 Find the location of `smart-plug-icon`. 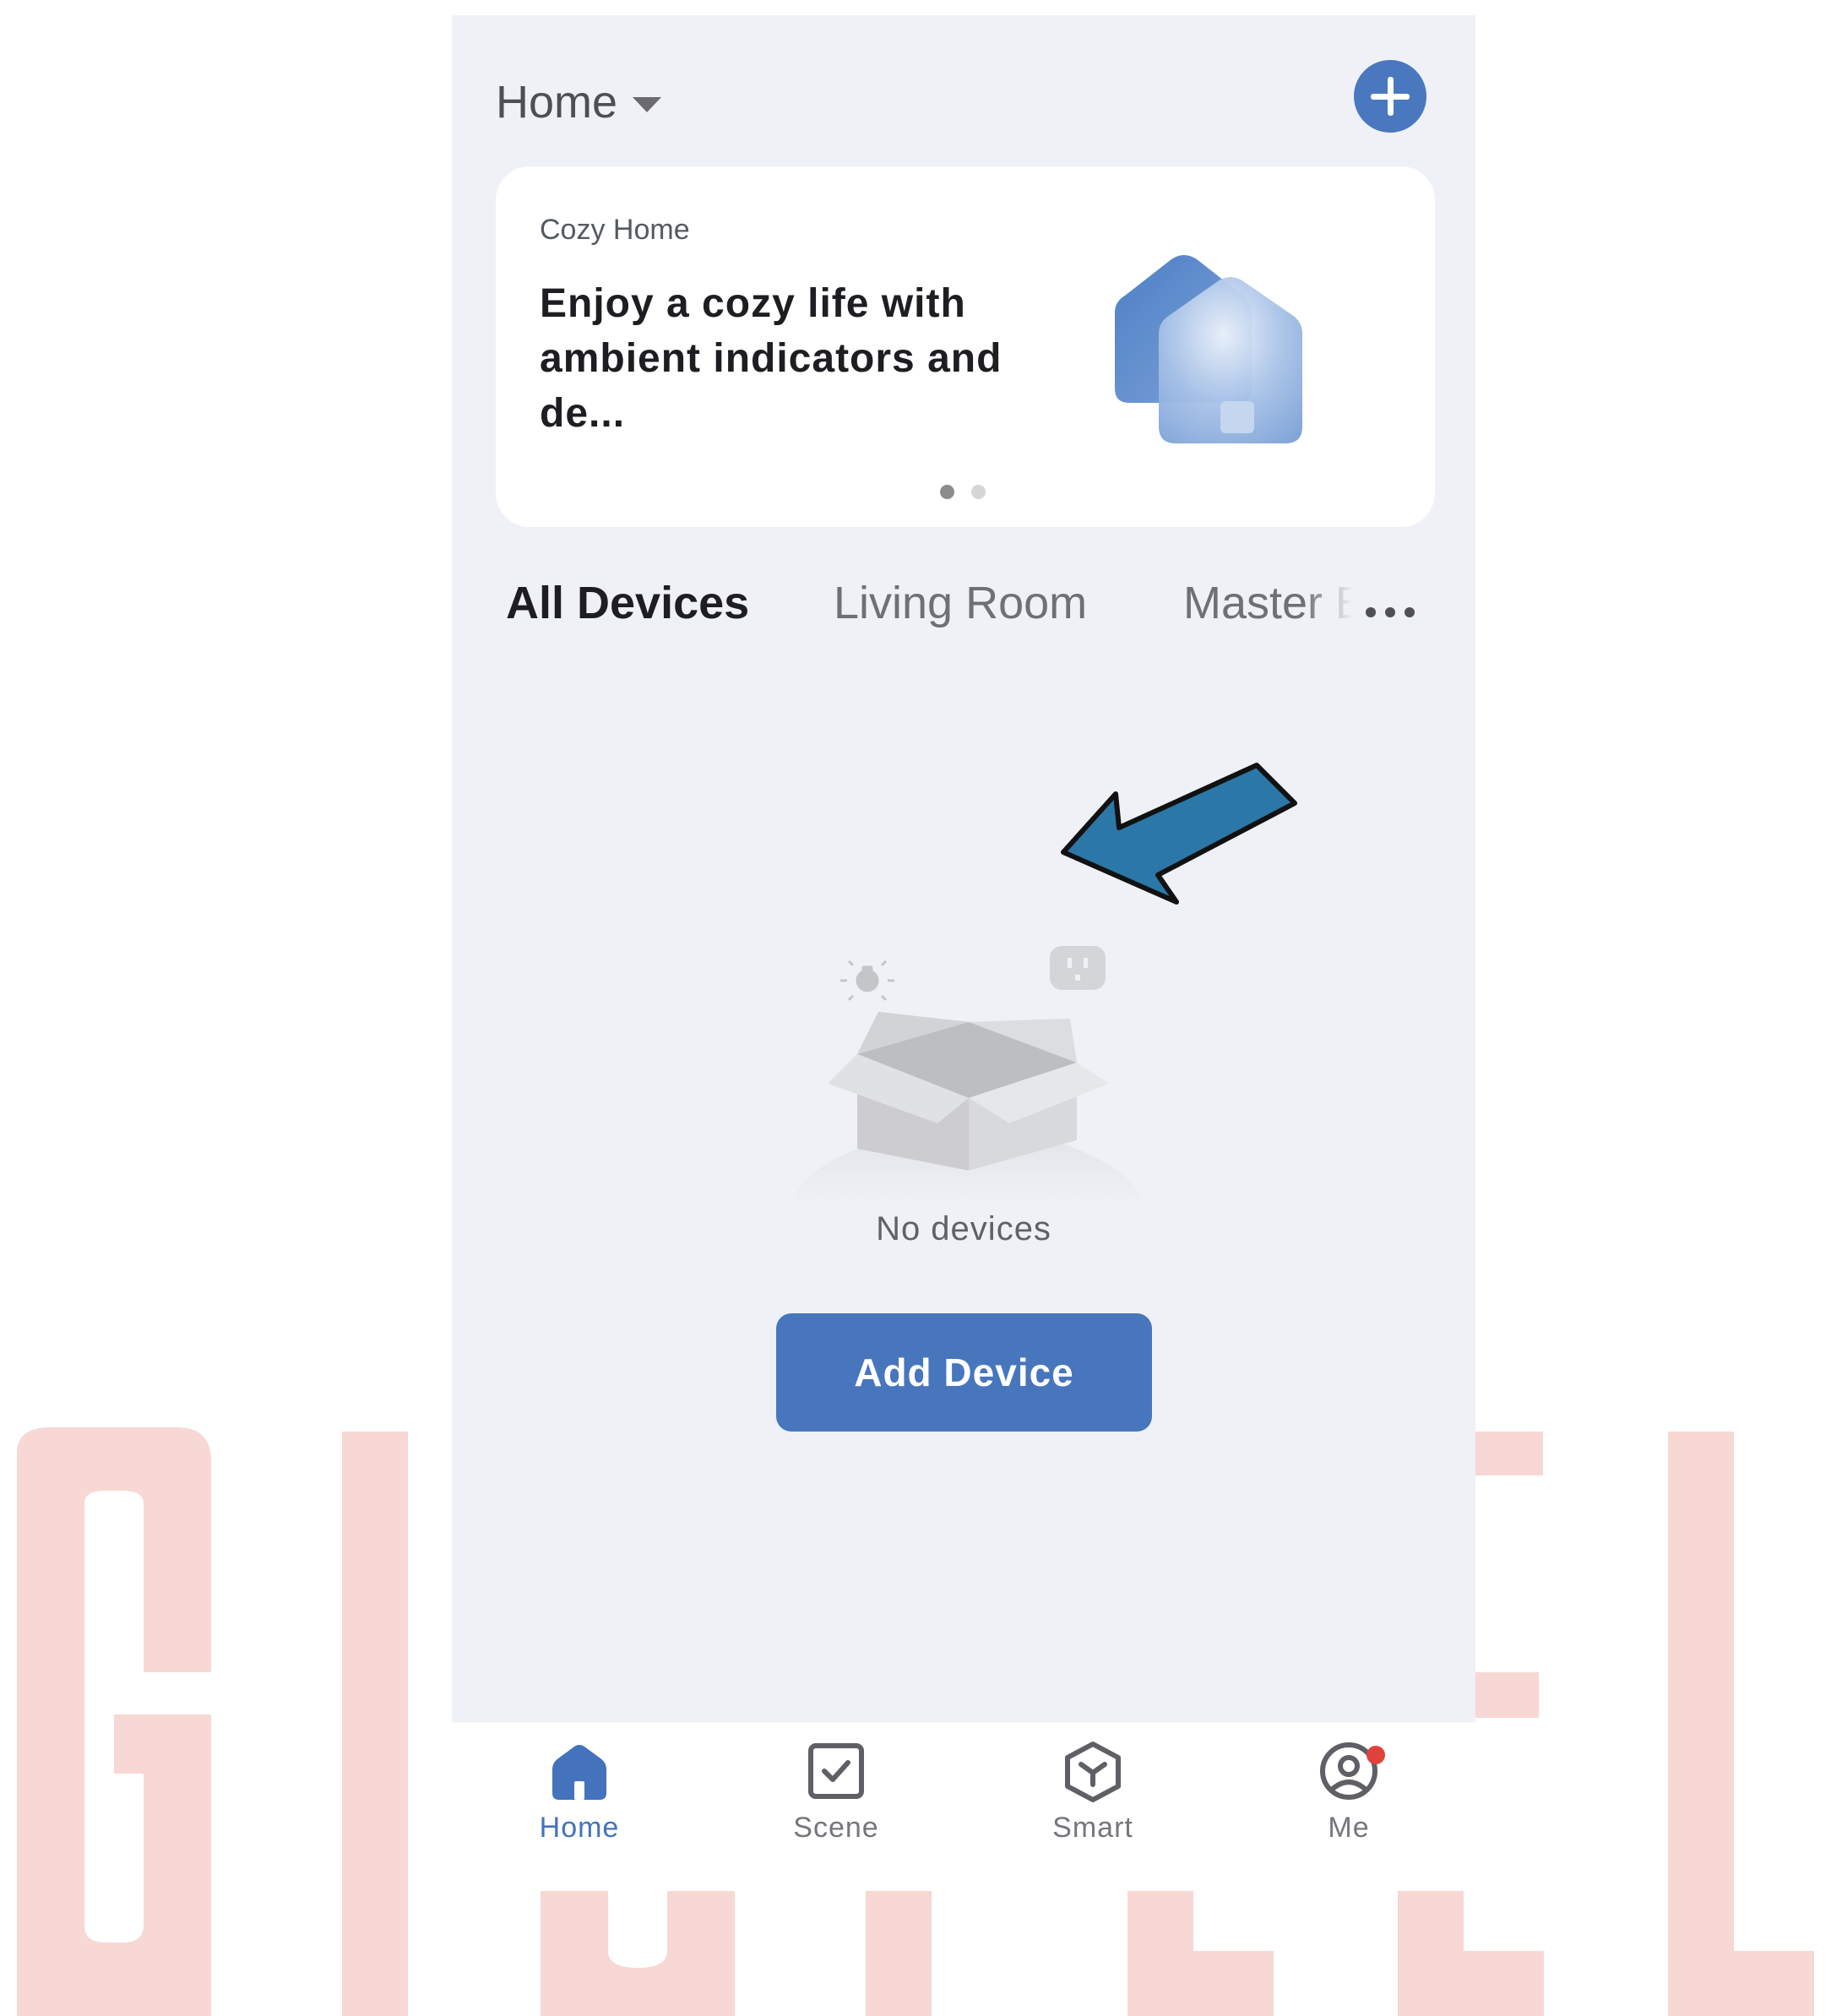

smart-plug-icon is located at coordinates (1078, 968).